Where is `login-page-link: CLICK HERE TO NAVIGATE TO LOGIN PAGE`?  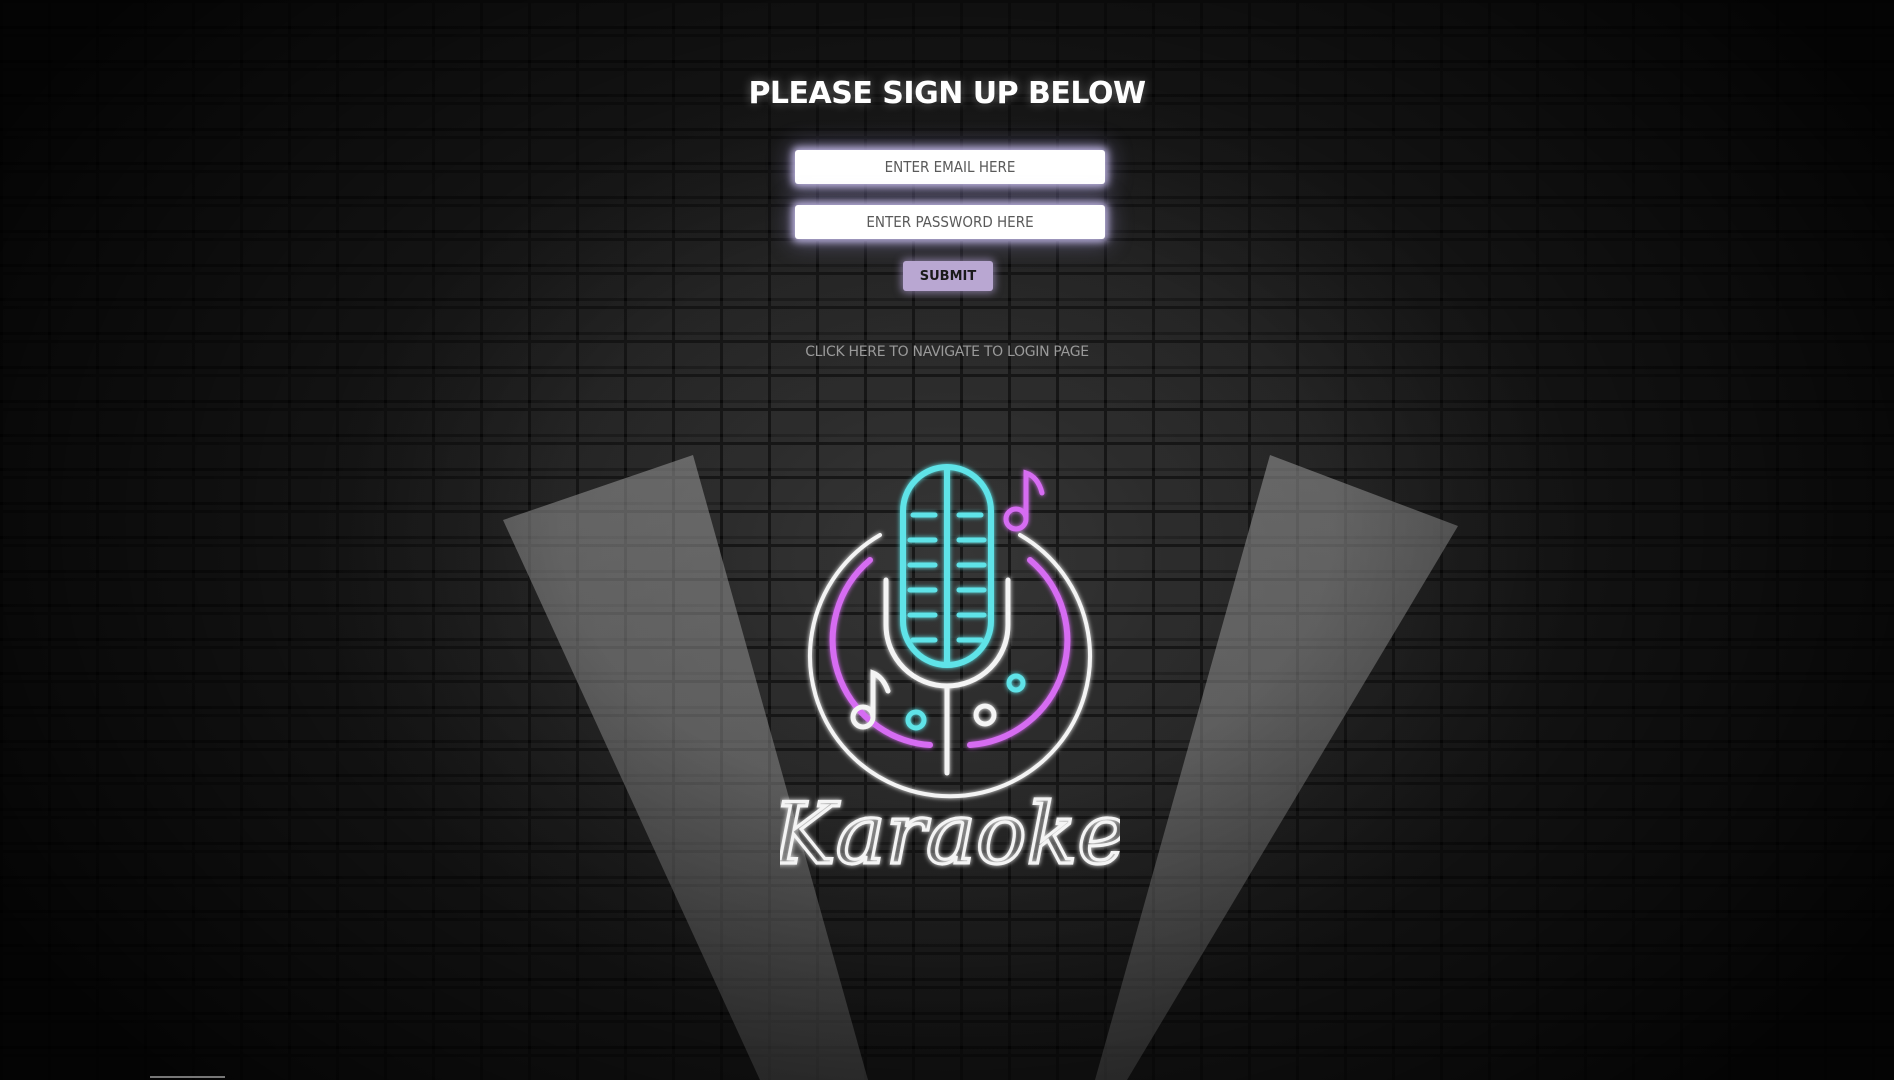 login-page-link: CLICK HERE TO NAVIGATE TO LOGIN PAGE is located at coordinates (947, 352).